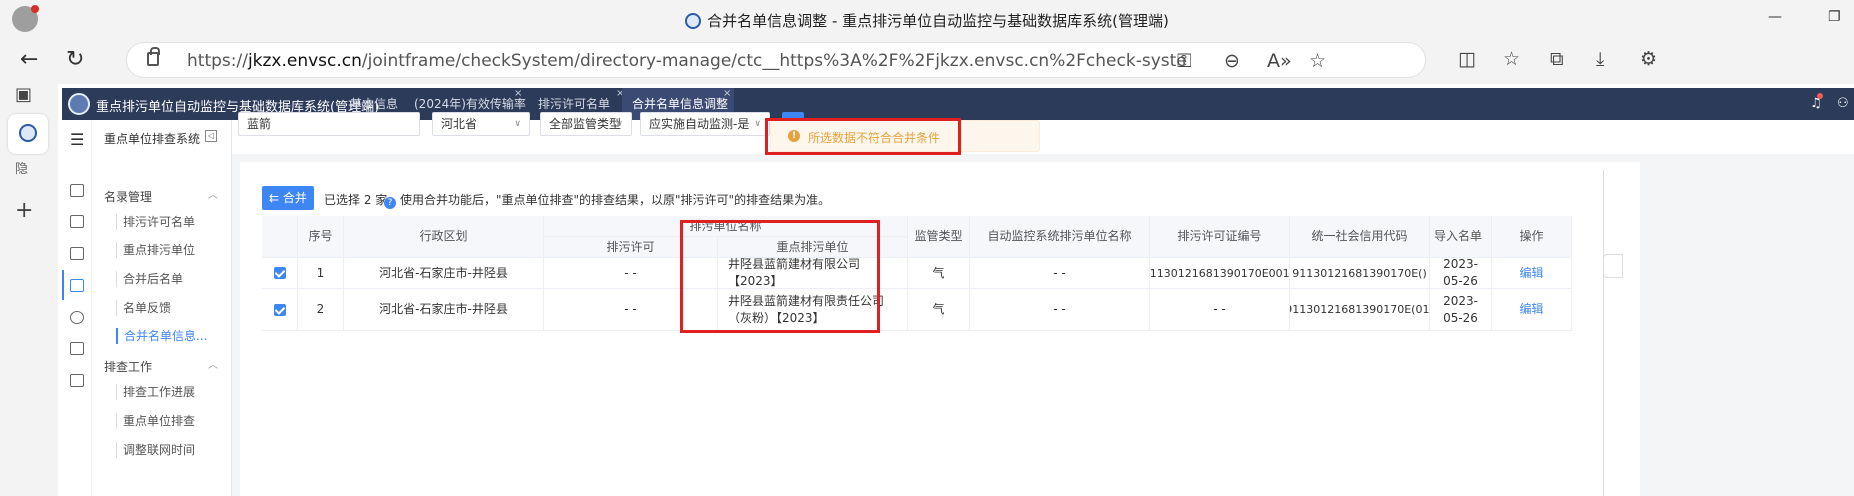 The width and height of the screenshot is (1854, 496). I want to click on nav-item-key-screening: 重点单位排查, so click(155, 421).